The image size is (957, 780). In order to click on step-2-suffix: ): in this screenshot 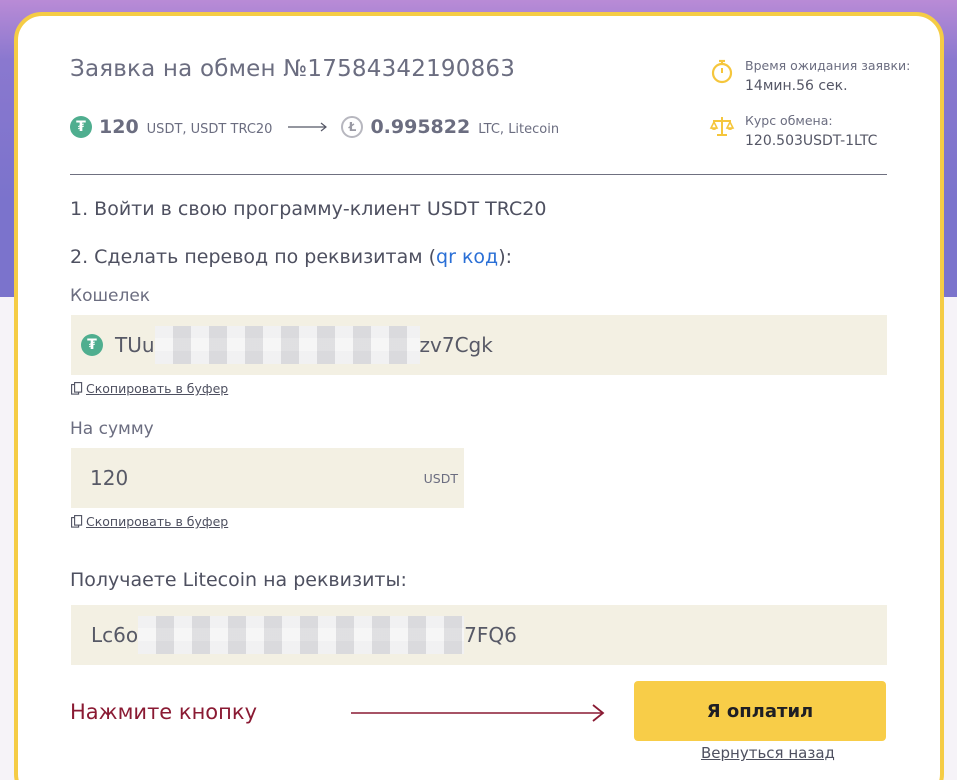, I will do `click(505, 257)`.